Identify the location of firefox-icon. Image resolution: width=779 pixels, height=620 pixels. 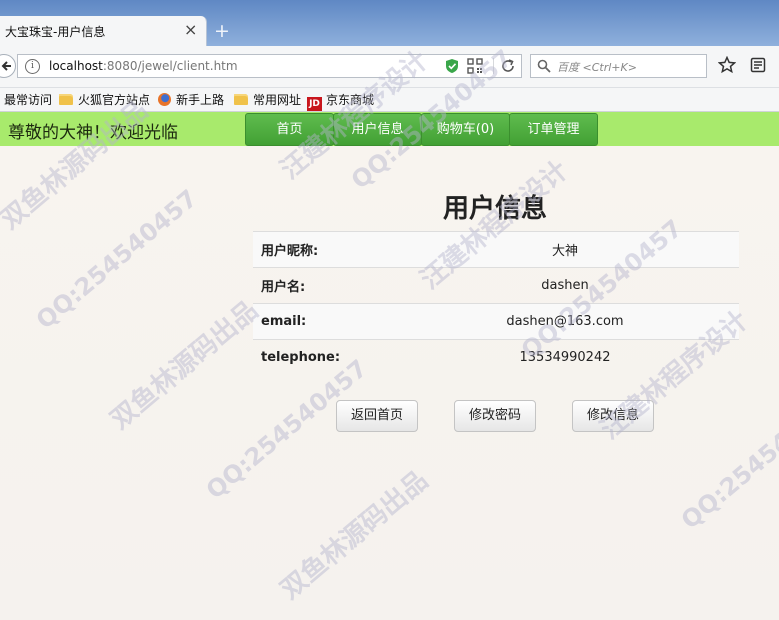
(164, 99).